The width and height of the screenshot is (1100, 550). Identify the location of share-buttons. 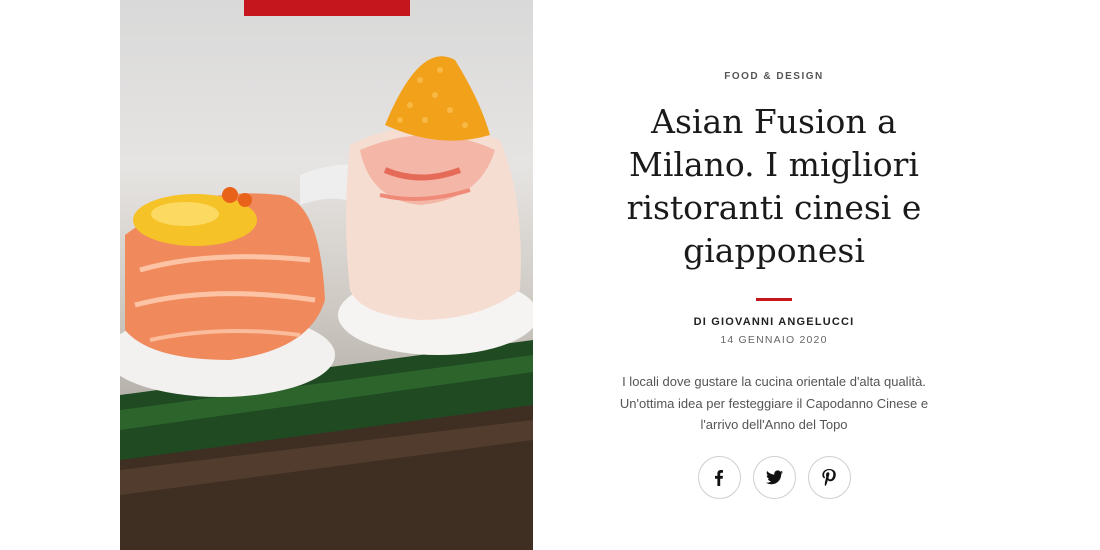
(774, 477).